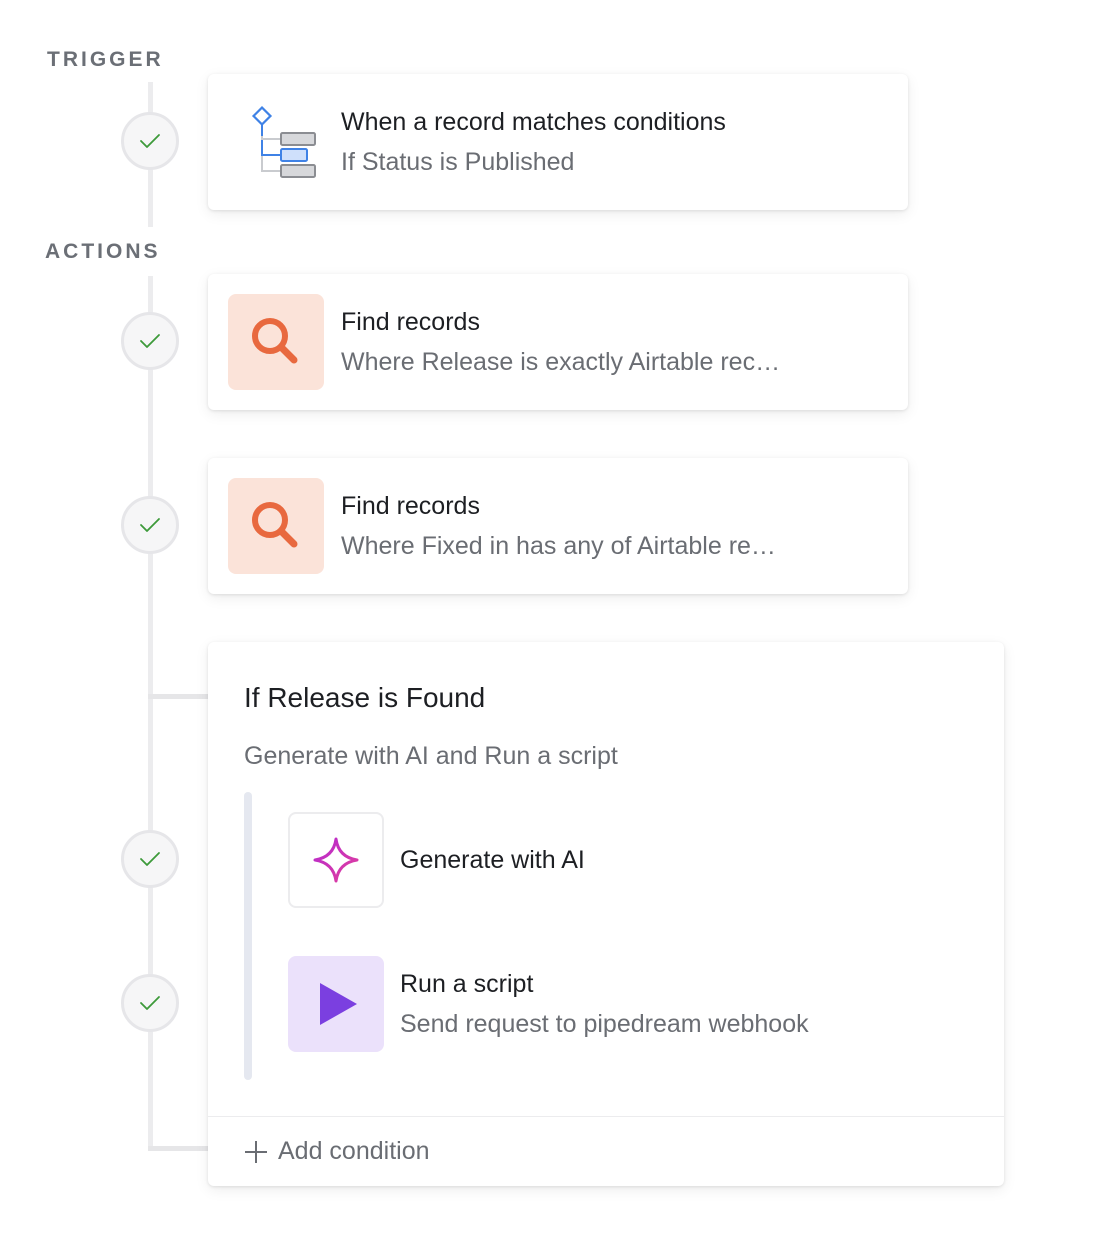  Describe the element at coordinates (364, 698) in the screenshot. I see `condition-group-title: If Release is Found` at that location.